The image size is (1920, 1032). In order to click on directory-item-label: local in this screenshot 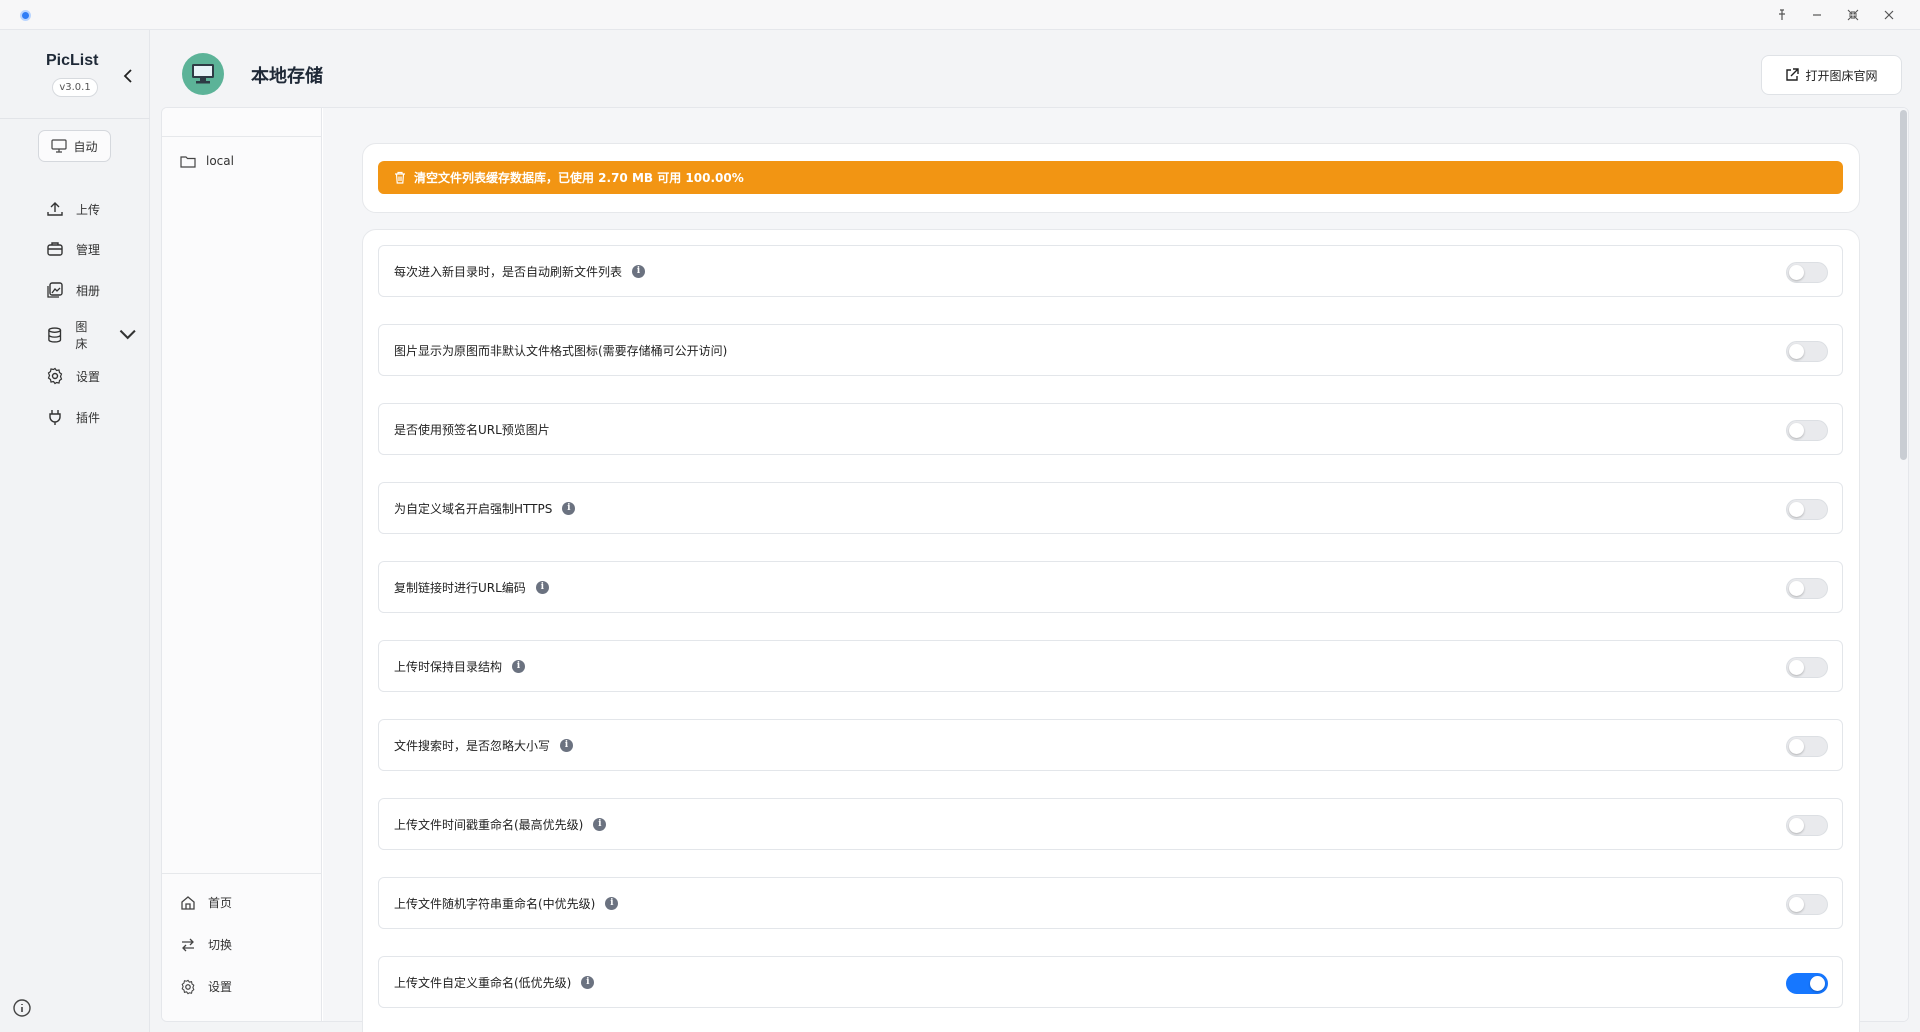, I will do `click(220, 161)`.